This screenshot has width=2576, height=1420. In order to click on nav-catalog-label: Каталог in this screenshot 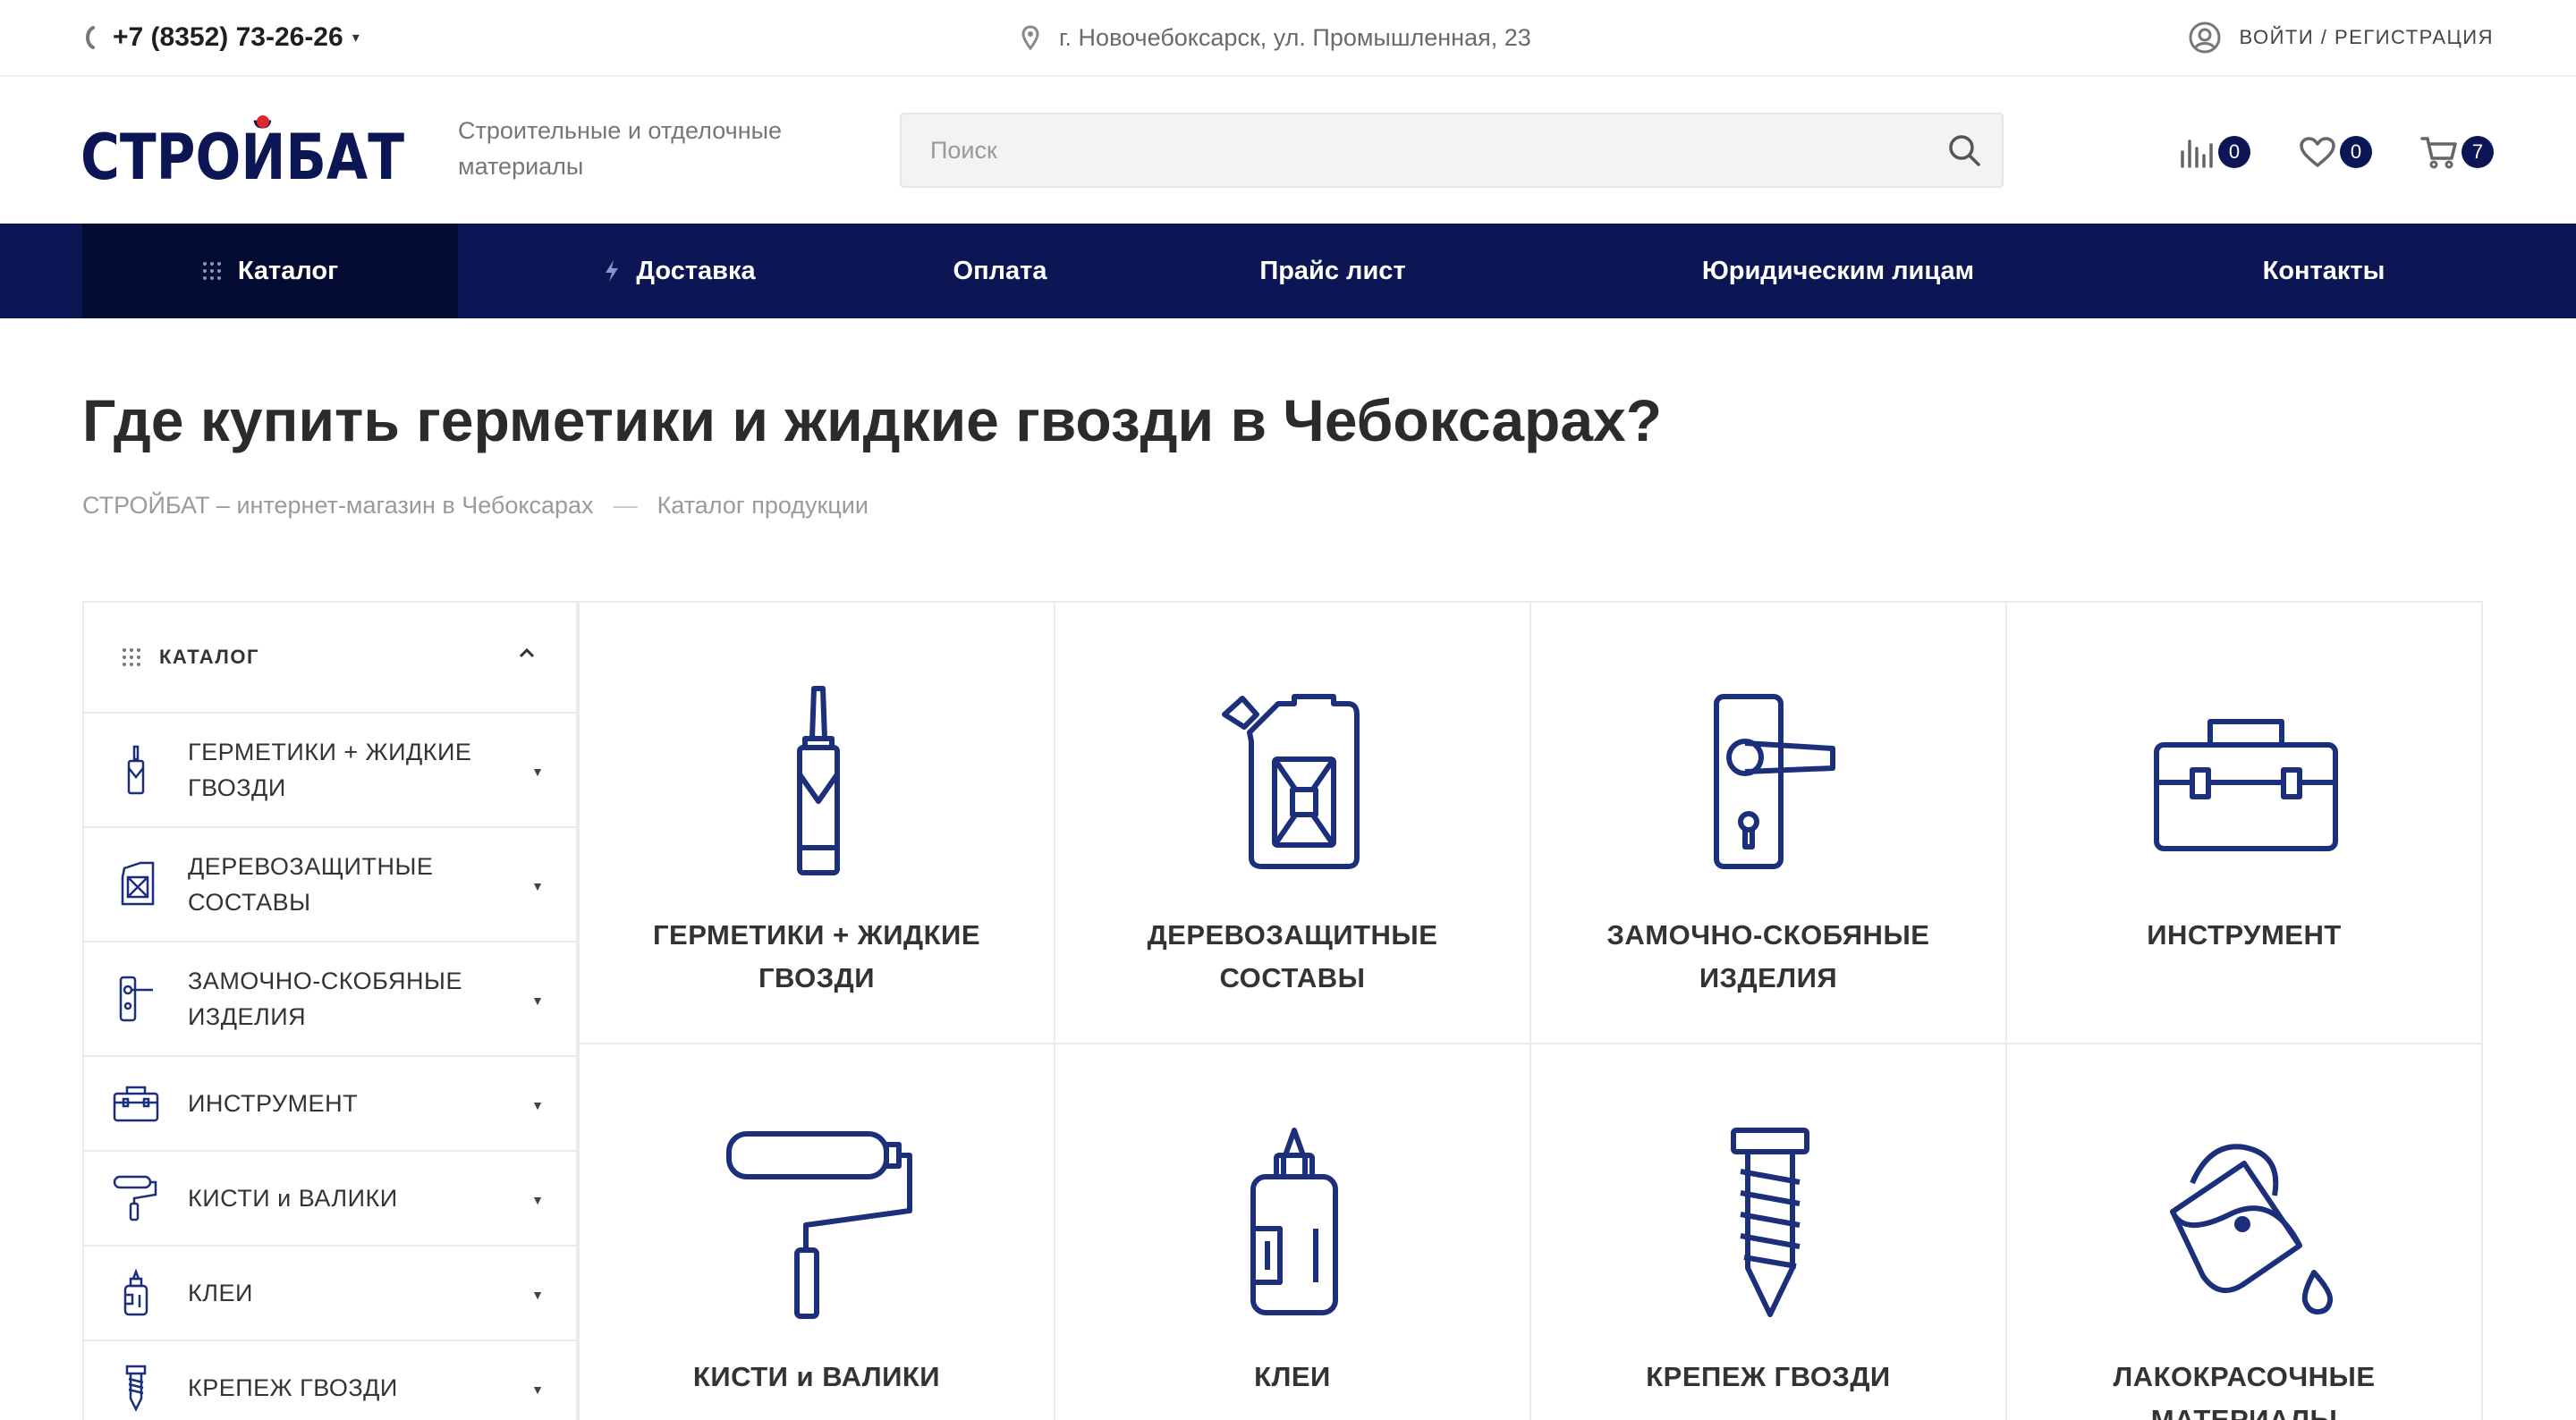, I will do `click(288, 271)`.